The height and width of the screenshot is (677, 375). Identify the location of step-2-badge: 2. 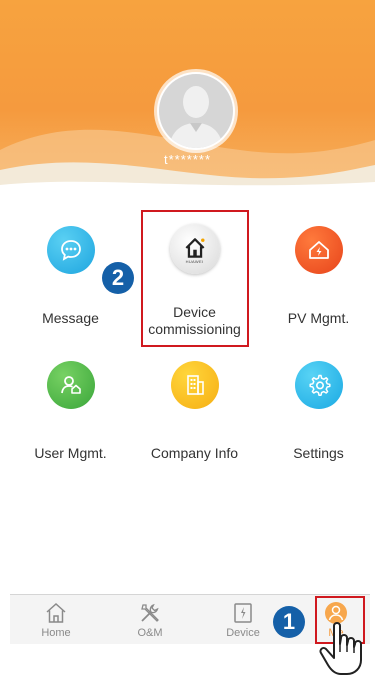
(118, 278).